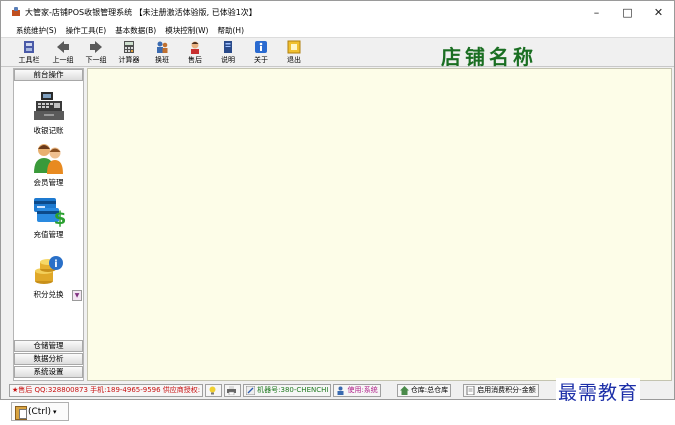 The image size is (675, 425). I want to click on cash-register-icon, so click(49, 106).